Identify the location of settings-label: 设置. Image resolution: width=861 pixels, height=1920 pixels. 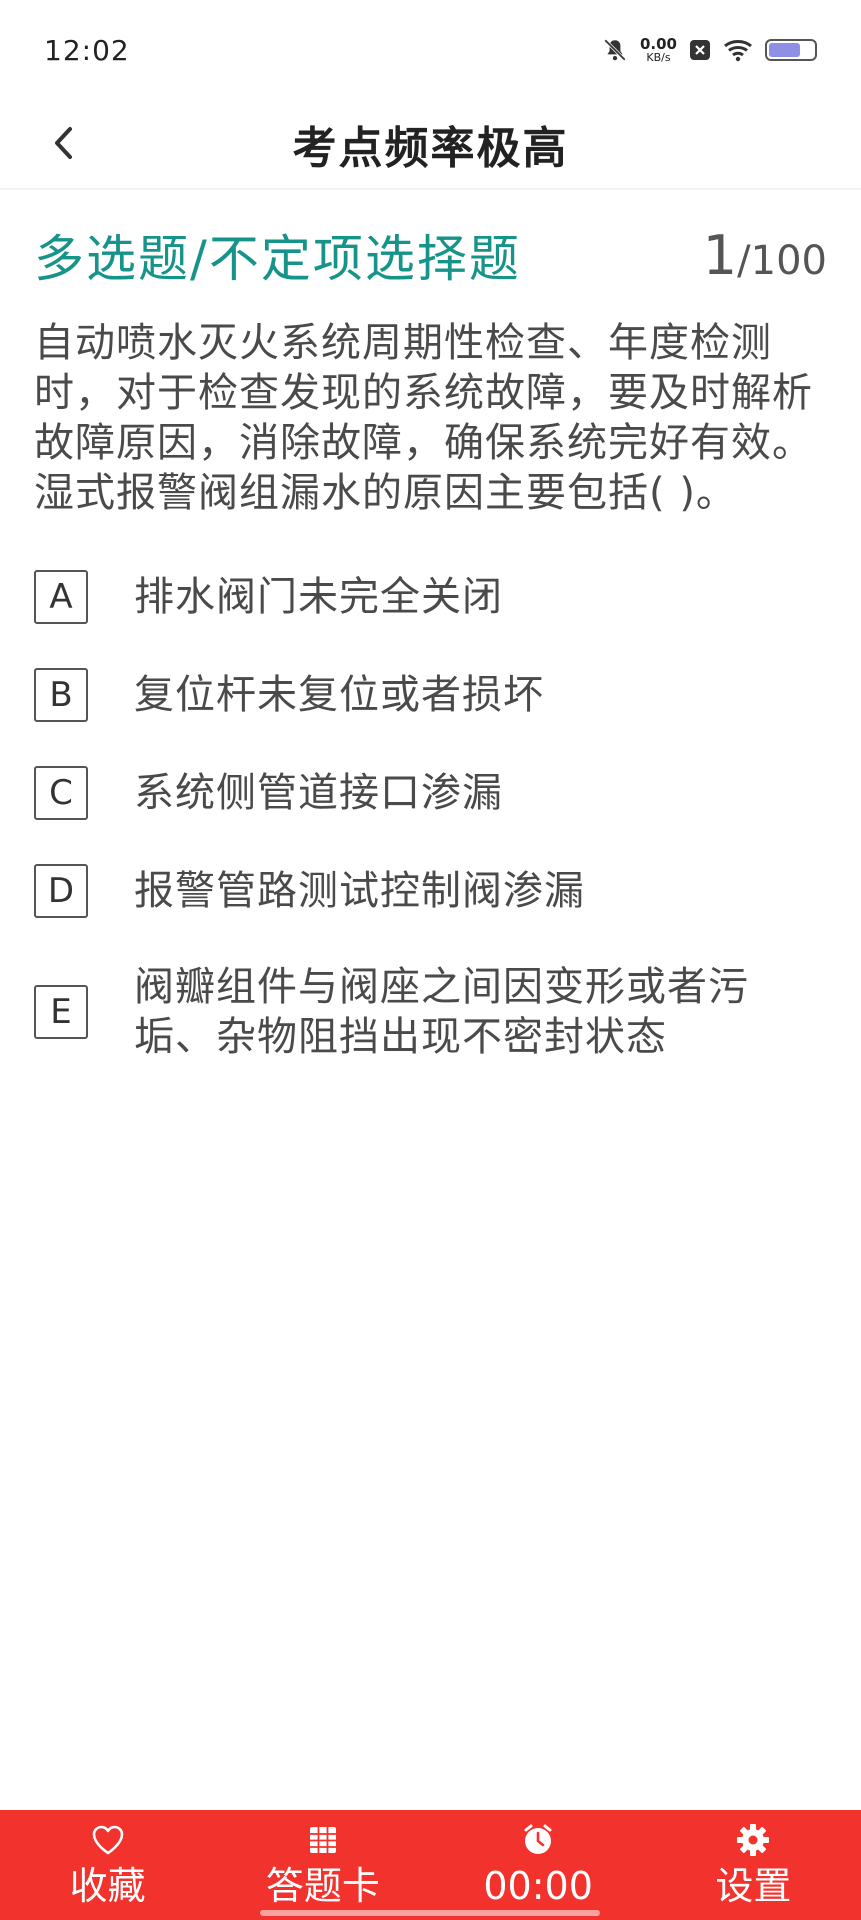
(753, 1886).